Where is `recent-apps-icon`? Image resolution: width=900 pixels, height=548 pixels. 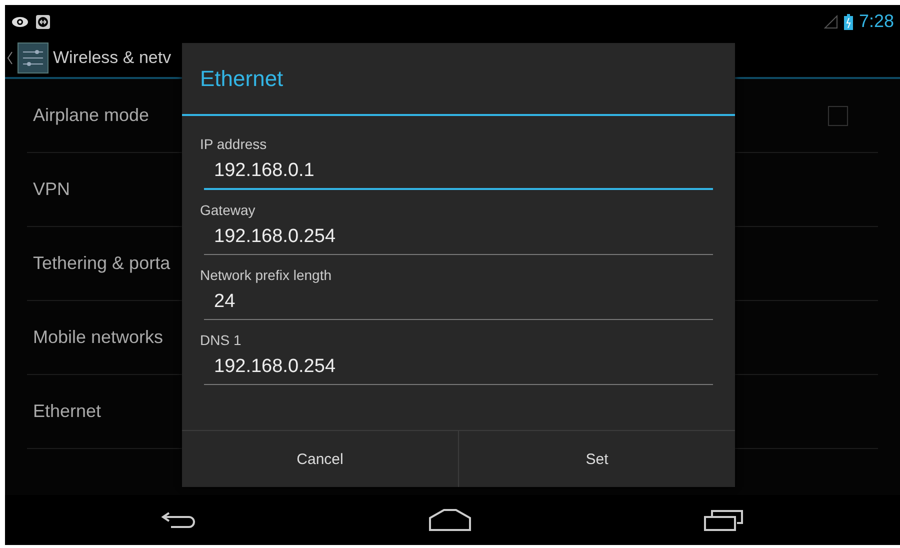 recent-apps-icon is located at coordinates (724, 520).